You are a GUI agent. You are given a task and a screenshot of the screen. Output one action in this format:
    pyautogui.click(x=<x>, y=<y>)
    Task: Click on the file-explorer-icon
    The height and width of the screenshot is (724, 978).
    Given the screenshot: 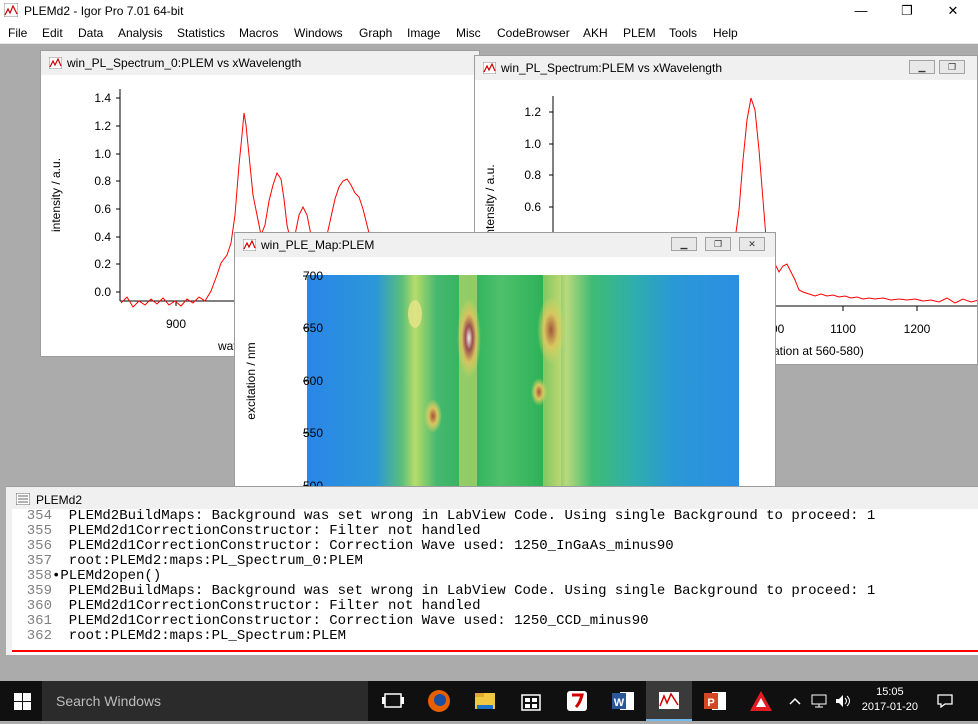 What is the action you would take?
    pyautogui.click(x=485, y=701)
    